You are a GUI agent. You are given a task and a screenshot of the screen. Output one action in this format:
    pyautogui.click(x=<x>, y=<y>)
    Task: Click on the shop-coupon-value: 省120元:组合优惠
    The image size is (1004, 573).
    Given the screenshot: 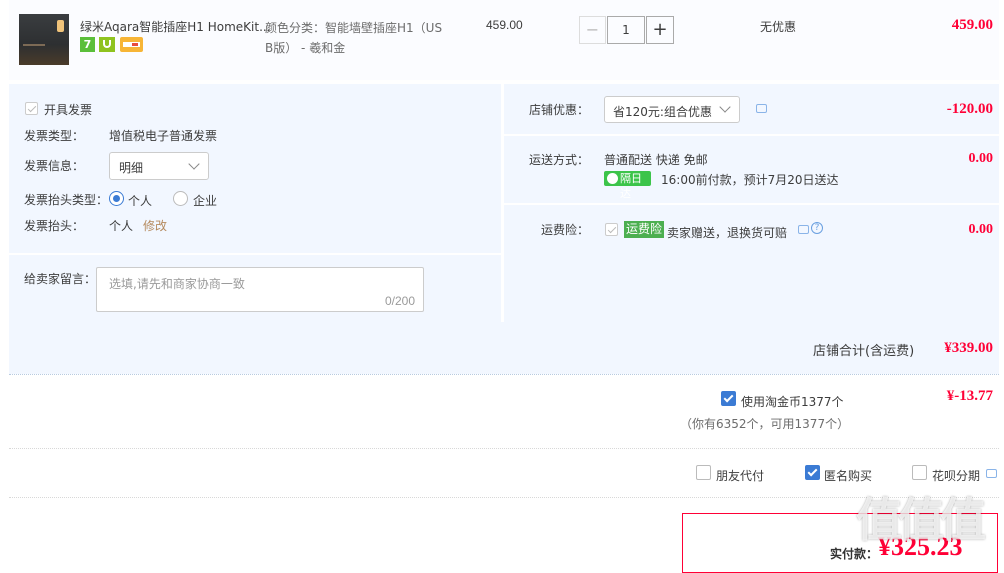 What is the action you would take?
    pyautogui.click(x=662, y=112)
    